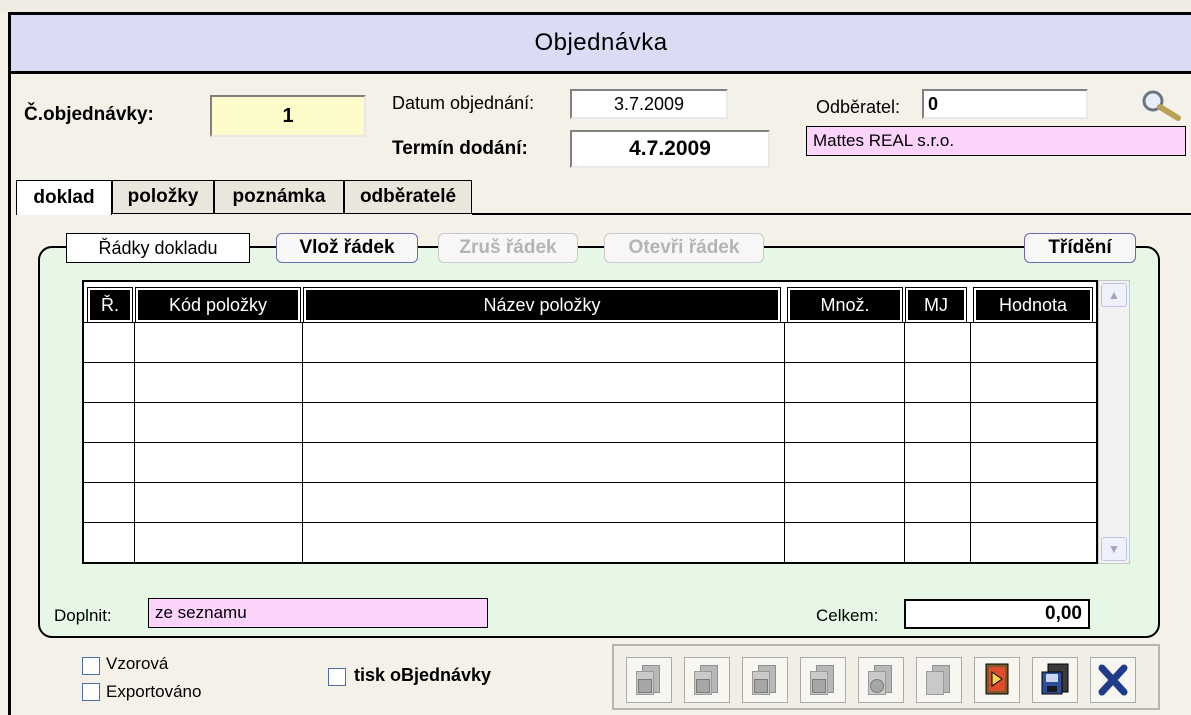 The image size is (1191, 715). Describe the element at coordinates (936, 305) in the screenshot. I see `column-header-unit: MJ` at that location.